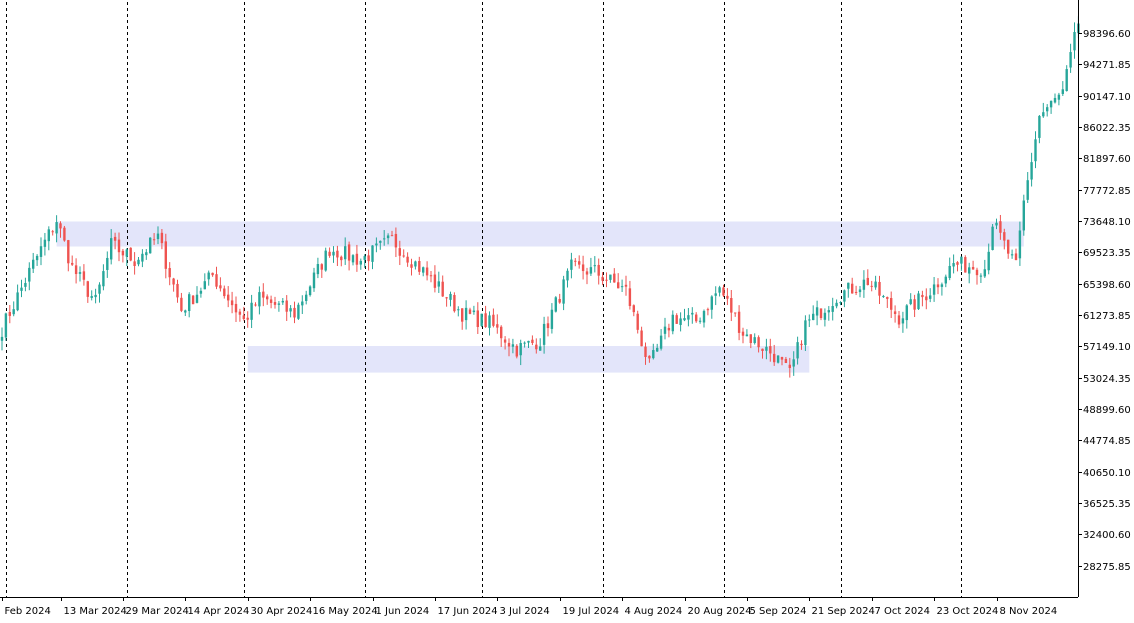 The image size is (1134, 623). I want to click on y-tick-label: 53024.35, so click(1107, 379).